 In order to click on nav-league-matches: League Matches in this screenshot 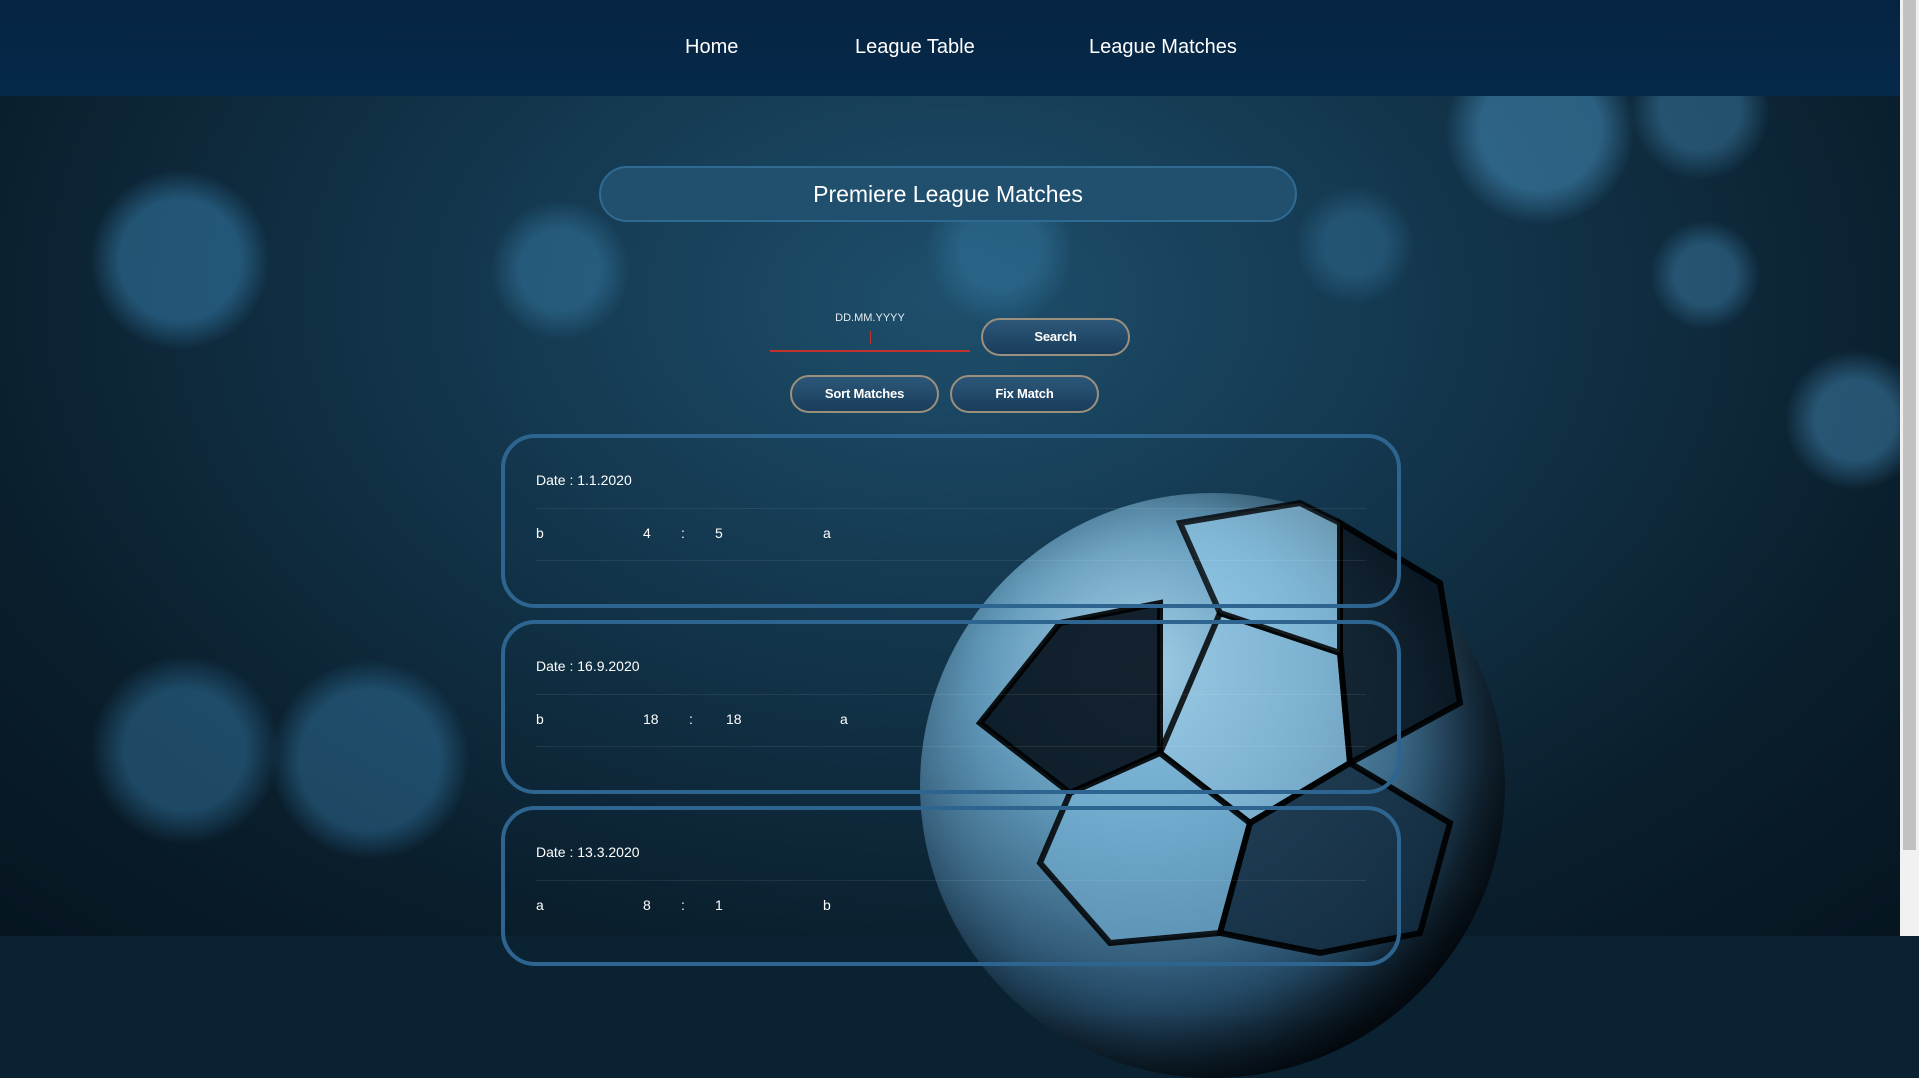, I will do `click(1163, 47)`.